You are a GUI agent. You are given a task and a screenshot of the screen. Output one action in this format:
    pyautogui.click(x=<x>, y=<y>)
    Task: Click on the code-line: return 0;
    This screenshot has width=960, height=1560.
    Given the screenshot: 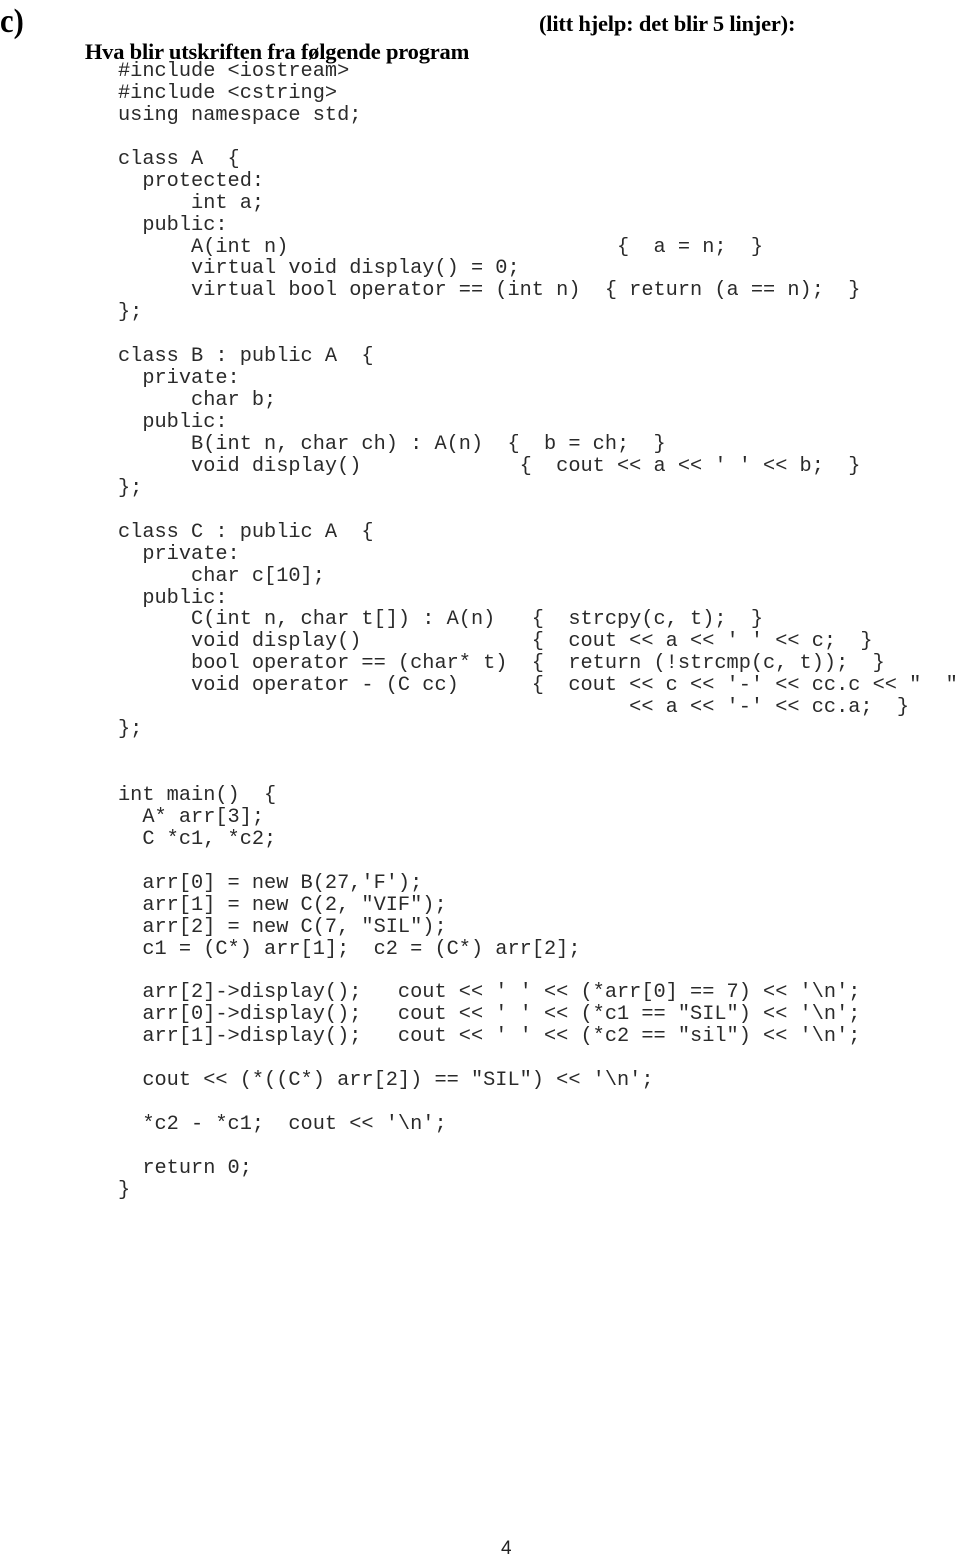 What is the action you would take?
    pyautogui.click(x=185, y=1168)
    